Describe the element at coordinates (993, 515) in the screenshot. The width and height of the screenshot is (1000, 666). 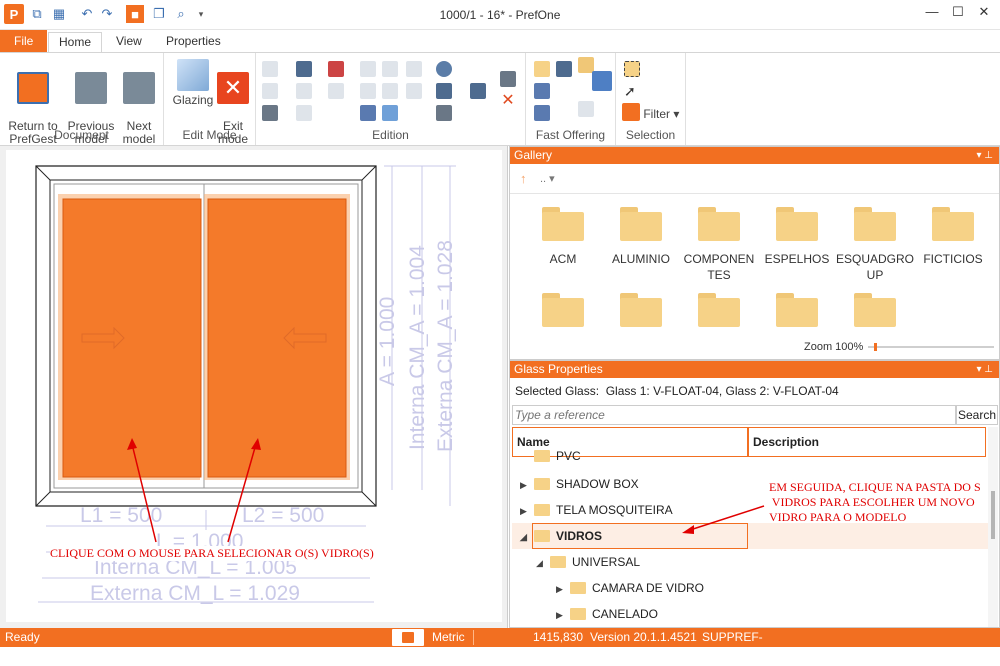
I see `scrollbar-thumb` at that location.